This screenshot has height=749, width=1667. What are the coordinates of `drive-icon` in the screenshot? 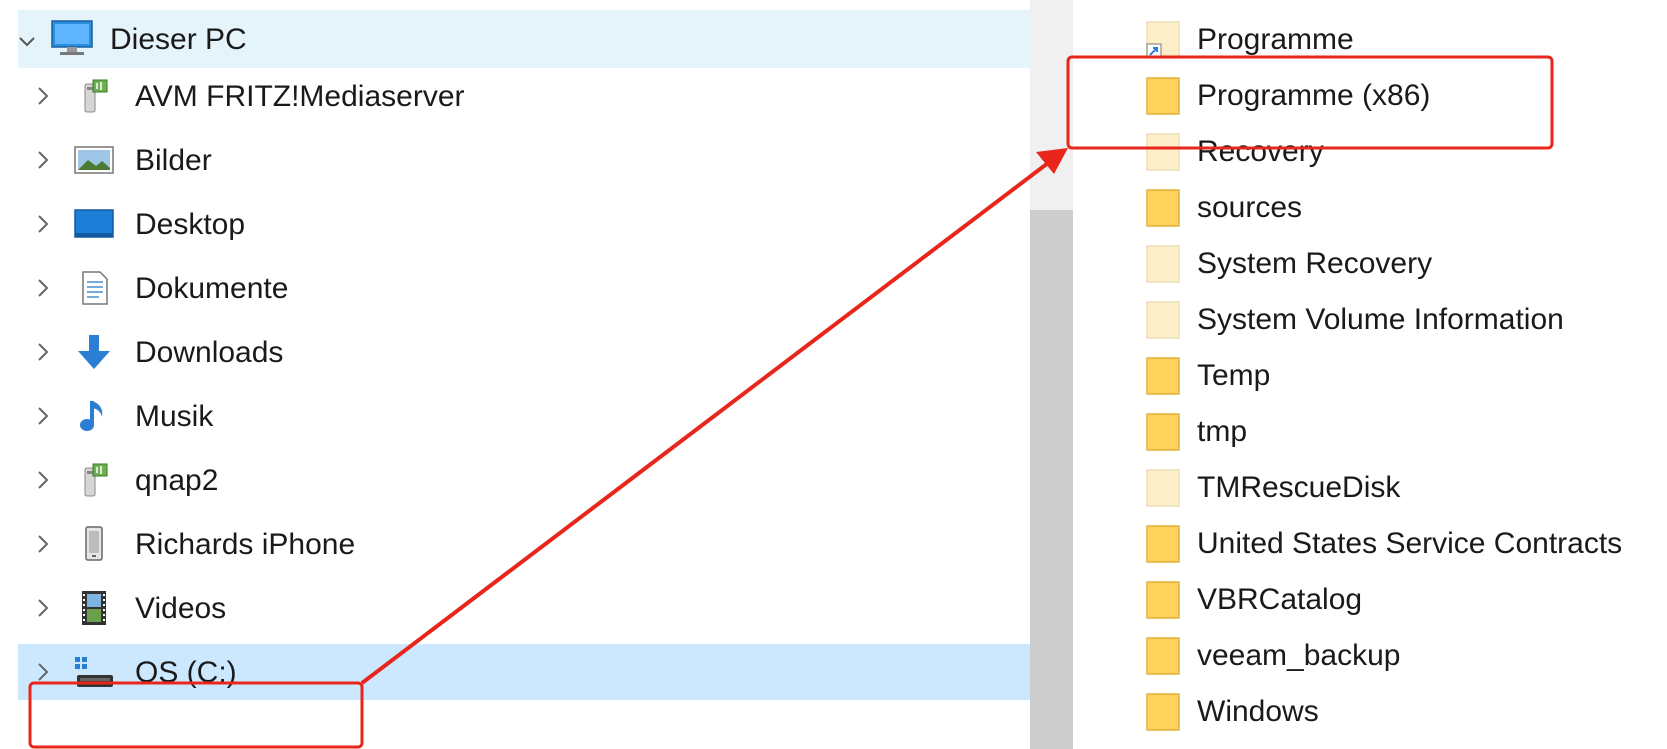 It's located at (94, 672).